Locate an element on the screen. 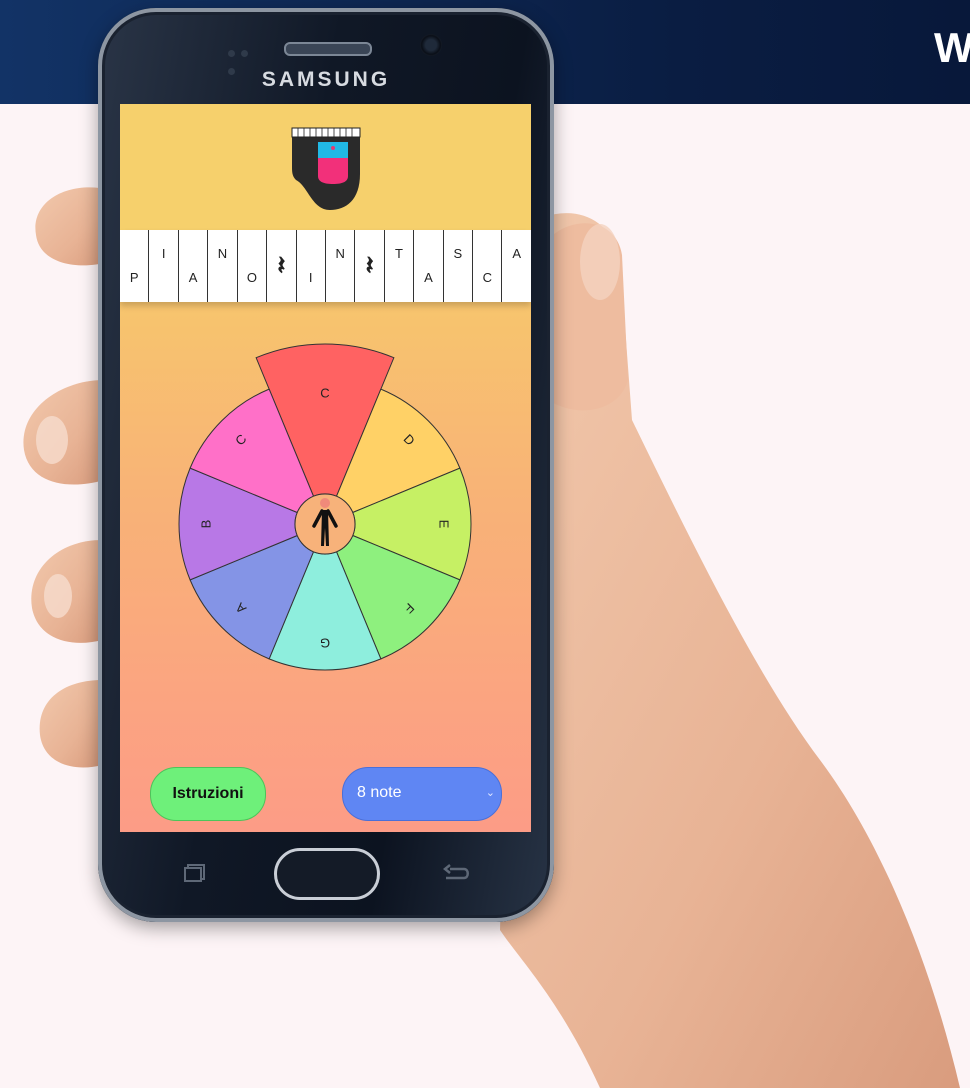 This screenshot has height=1088, width=970. sequence-key: T is located at coordinates (400, 266).